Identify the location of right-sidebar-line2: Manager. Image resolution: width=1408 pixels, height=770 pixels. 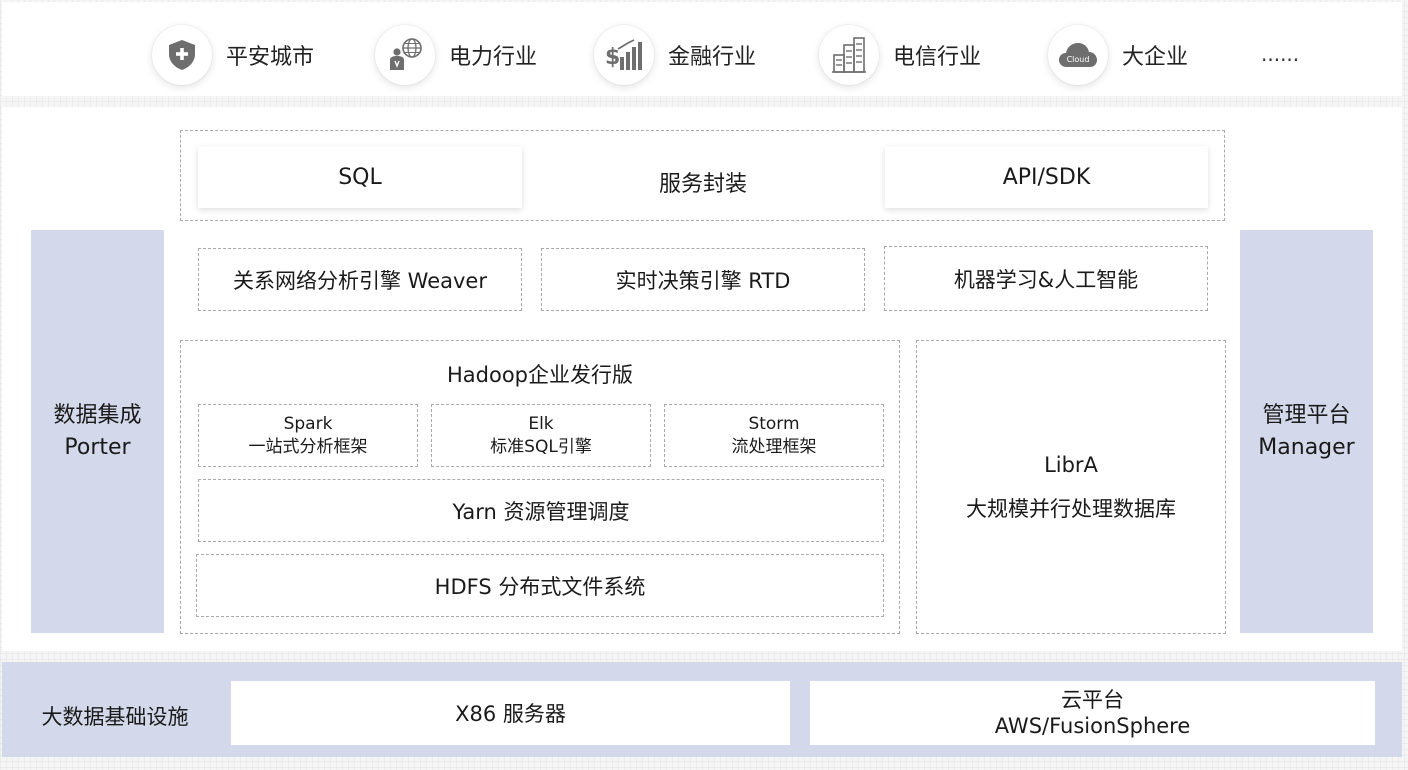
(1306, 447).